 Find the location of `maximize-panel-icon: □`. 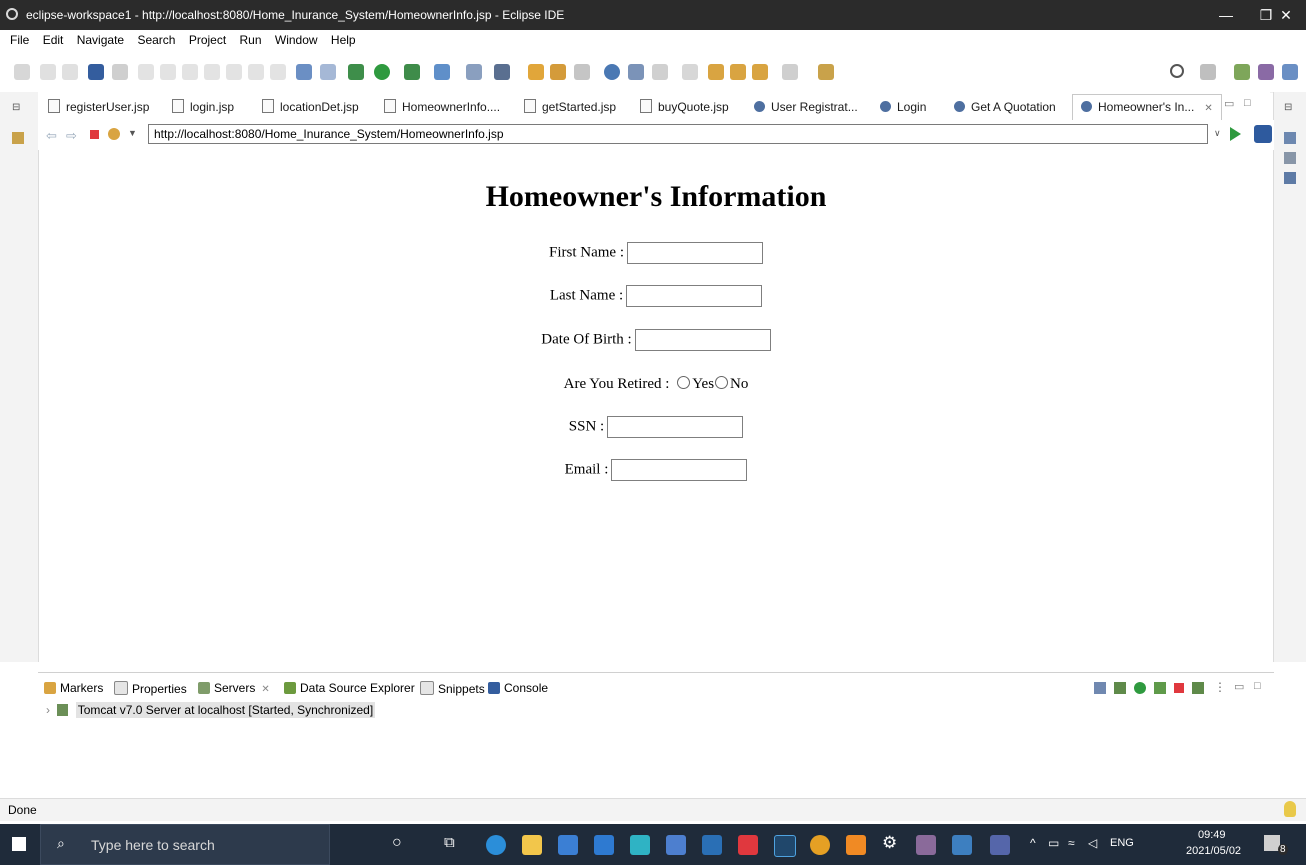

maximize-panel-icon: □ is located at coordinates (1257, 686).